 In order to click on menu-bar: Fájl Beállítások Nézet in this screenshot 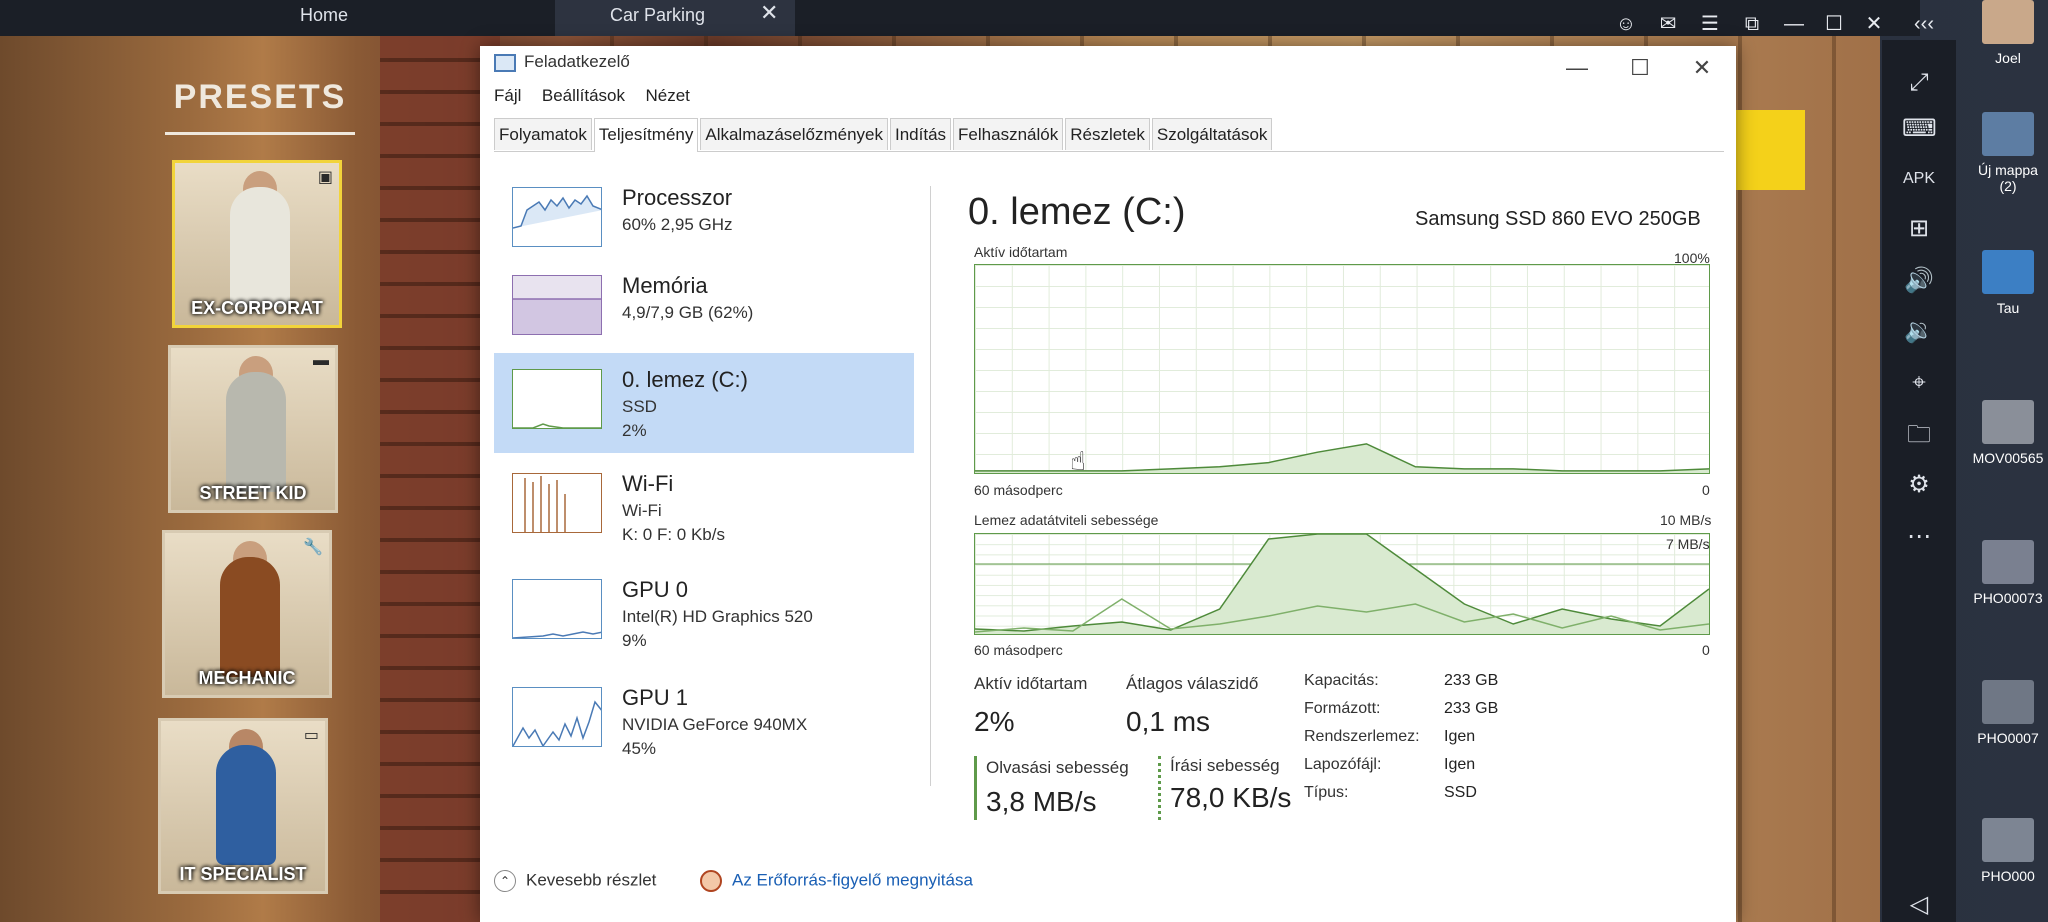, I will do `click(600, 96)`.